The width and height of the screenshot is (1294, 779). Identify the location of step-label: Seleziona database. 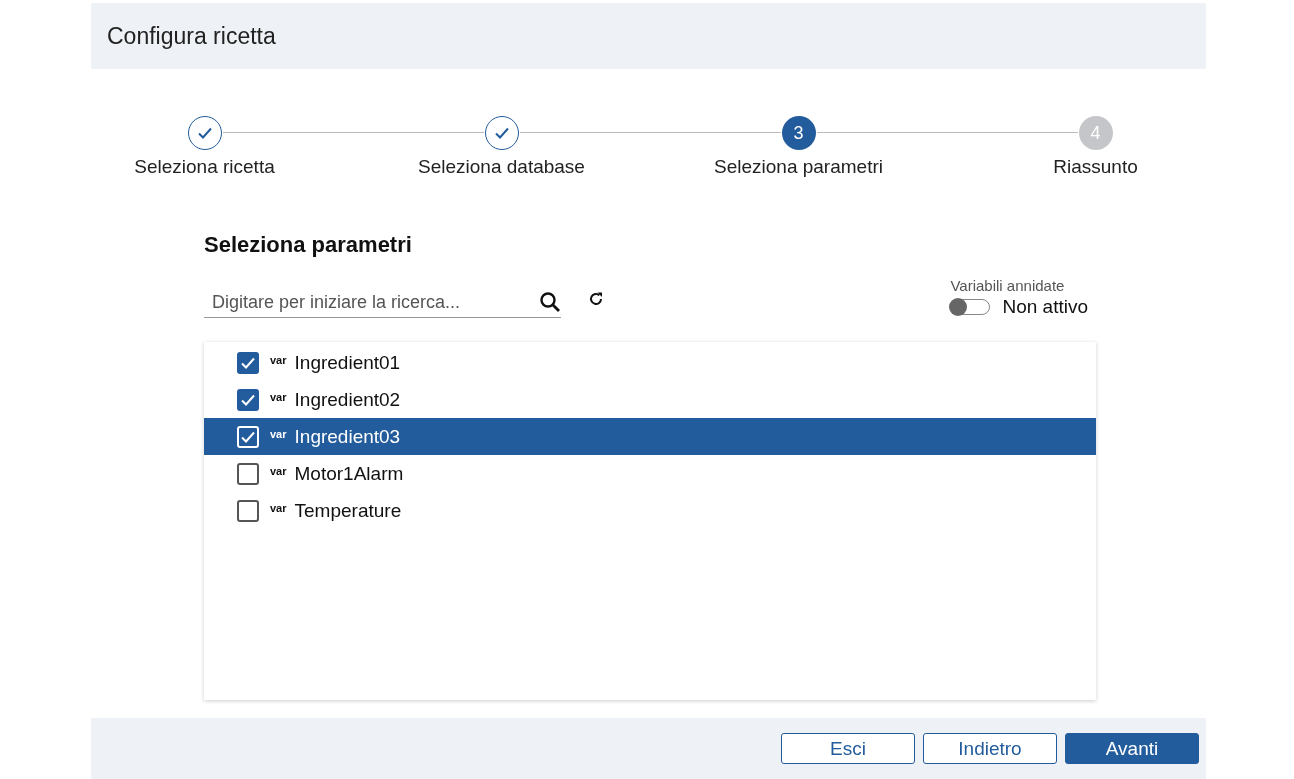
(501, 167).